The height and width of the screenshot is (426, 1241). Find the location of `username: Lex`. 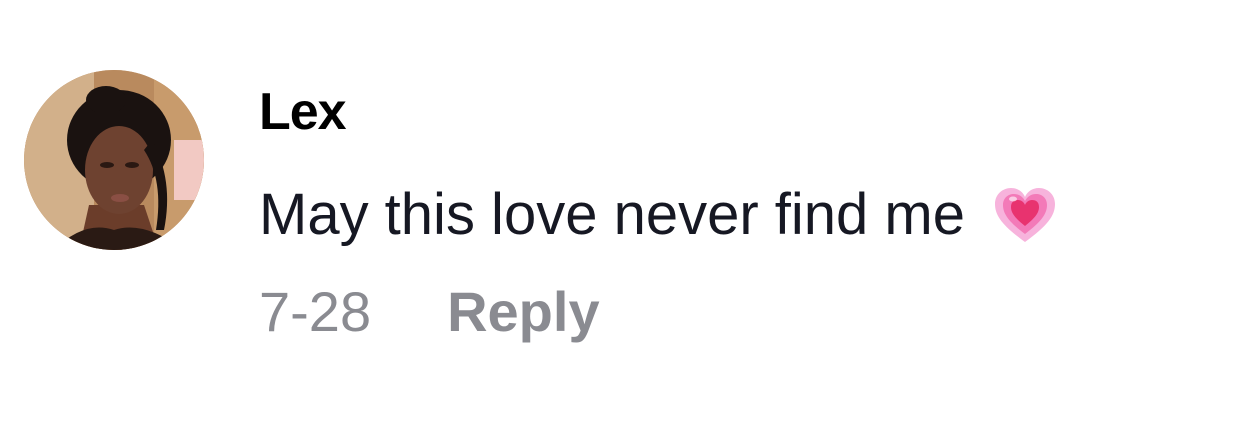

username: Lex is located at coordinates (303, 112).